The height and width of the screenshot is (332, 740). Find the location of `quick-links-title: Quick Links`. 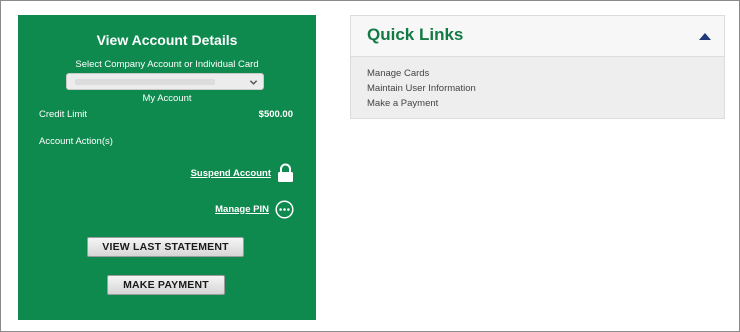

quick-links-title: Quick Links is located at coordinates (415, 34).